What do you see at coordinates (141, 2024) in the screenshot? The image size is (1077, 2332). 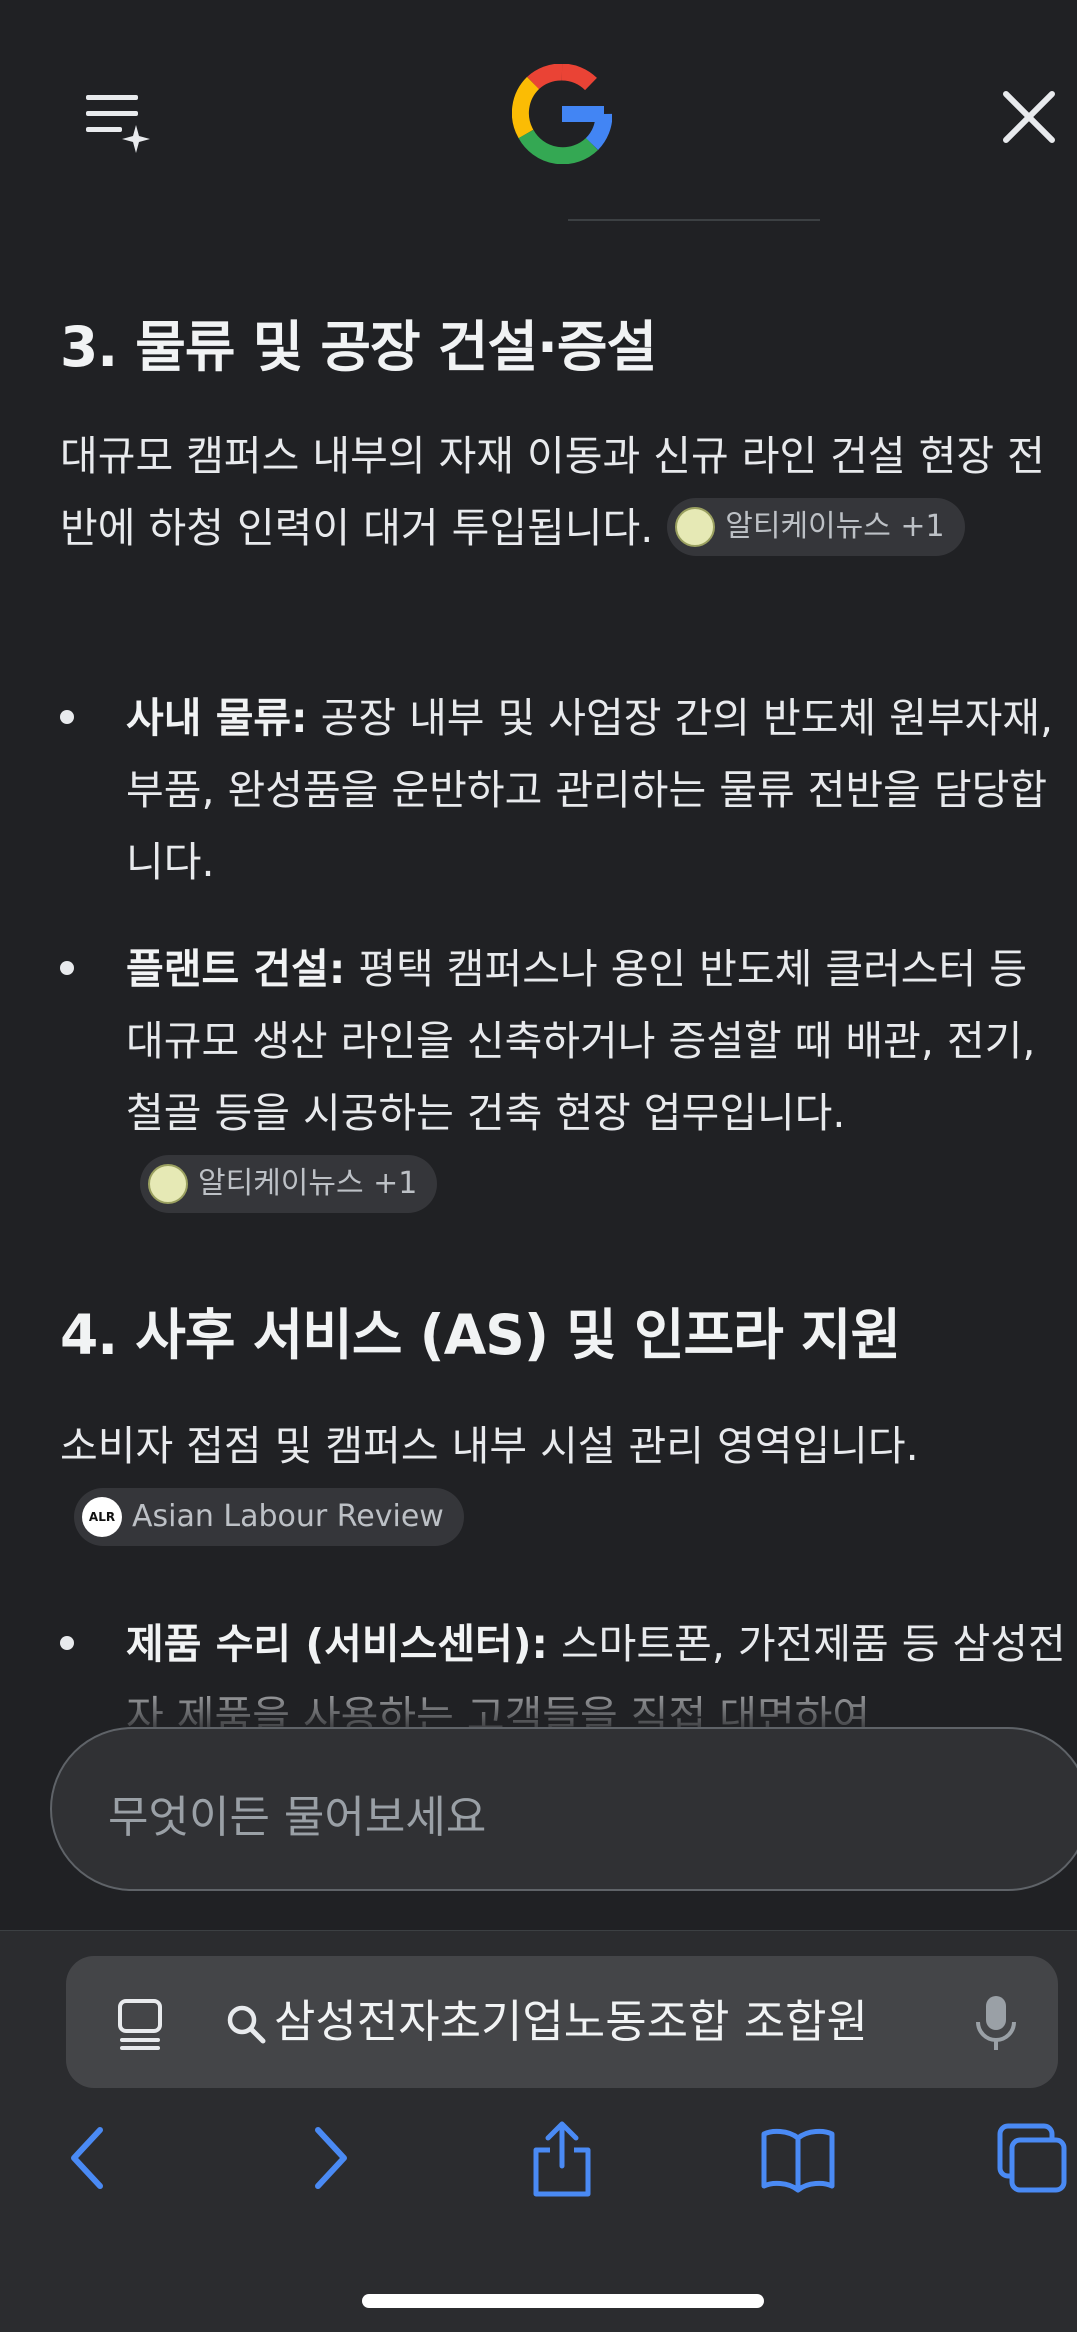 I see `tab-menu-icon` at bounding box center [141, 2024].